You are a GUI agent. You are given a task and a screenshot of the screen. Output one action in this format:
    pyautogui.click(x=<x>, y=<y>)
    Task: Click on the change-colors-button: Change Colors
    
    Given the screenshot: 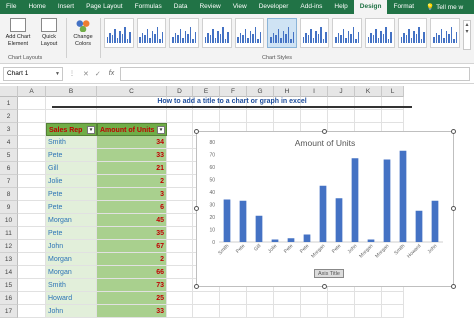 What is the action you would take?
    pyautogui.click(x=83, y=37)
    